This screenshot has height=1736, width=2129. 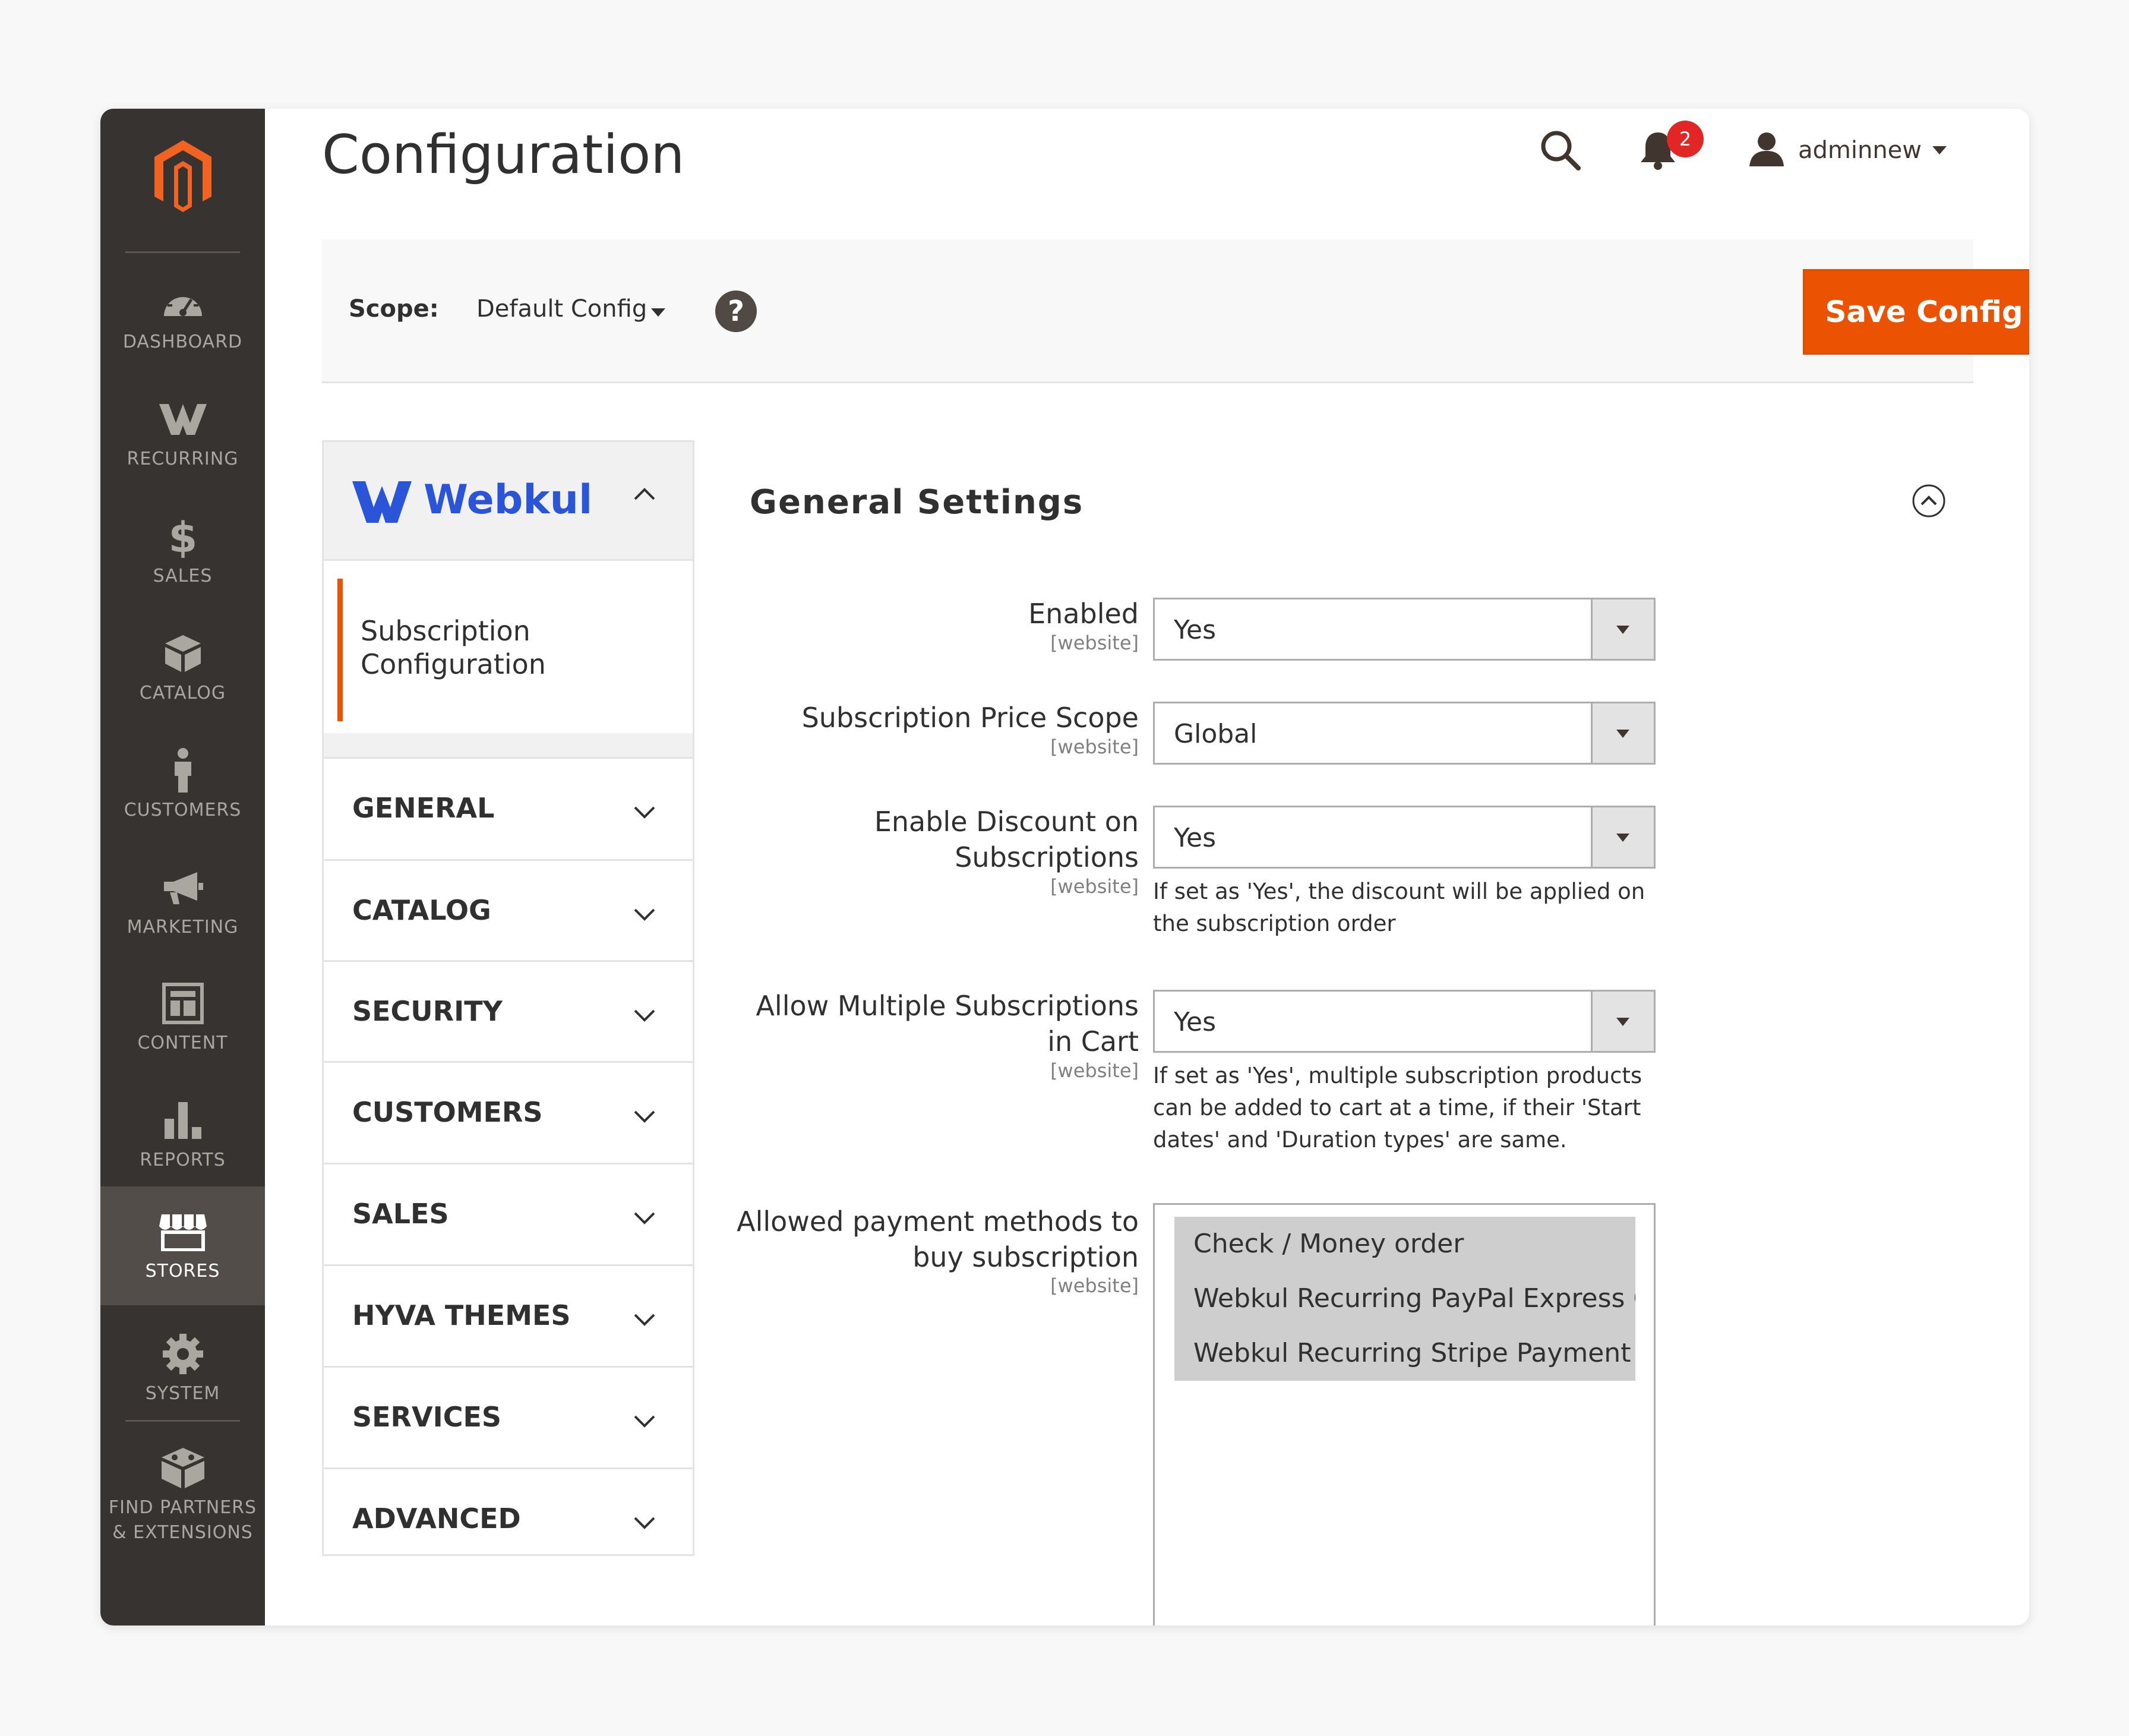 I want to click on tab-section-catalog: CATALOG, so click(x=508, y=910).